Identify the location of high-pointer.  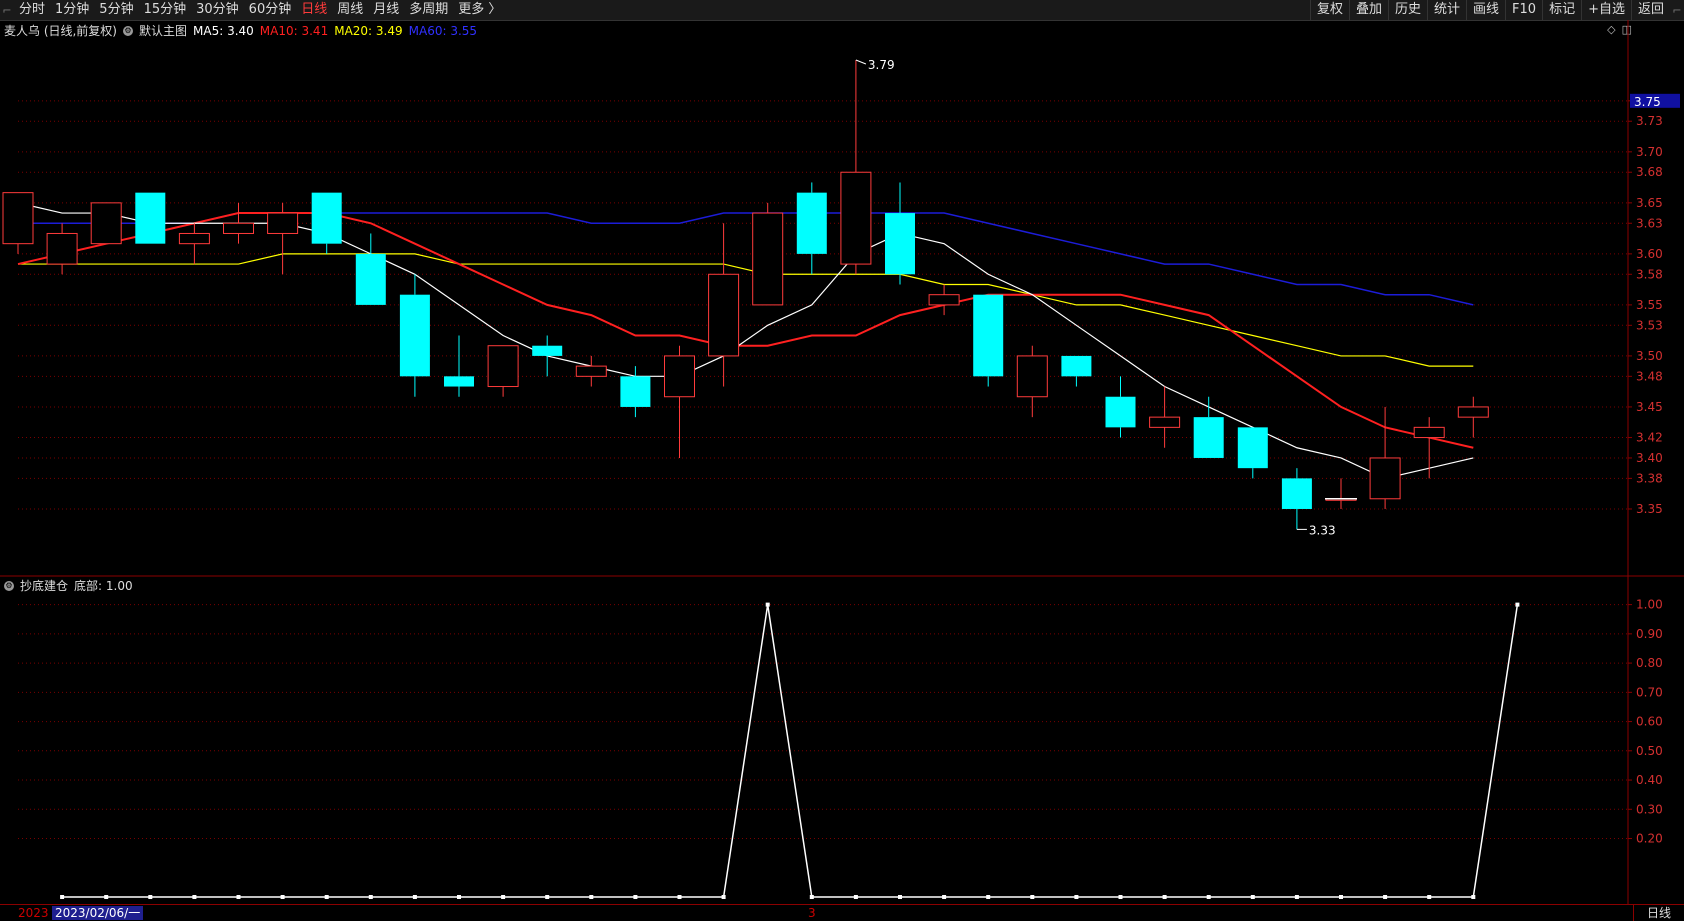
(861, 62).